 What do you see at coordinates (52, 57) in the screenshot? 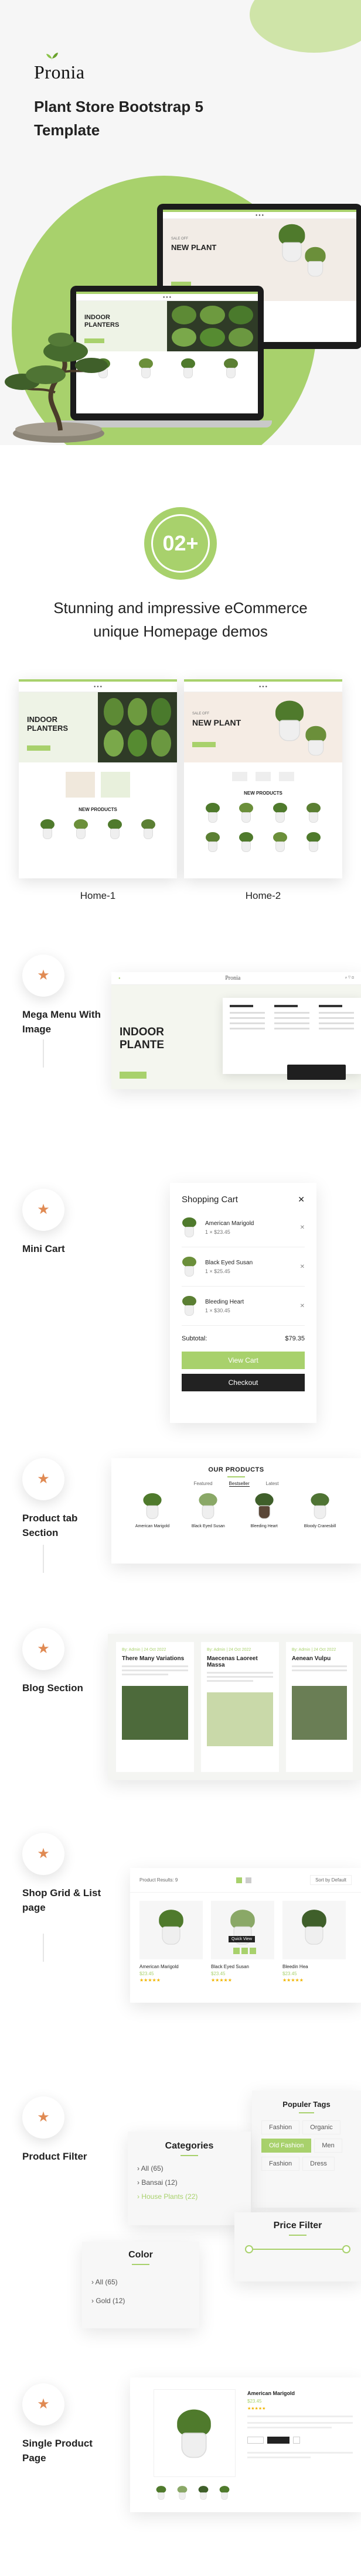
I see `leaf-logo-icon` at bounding box center [52, 57].